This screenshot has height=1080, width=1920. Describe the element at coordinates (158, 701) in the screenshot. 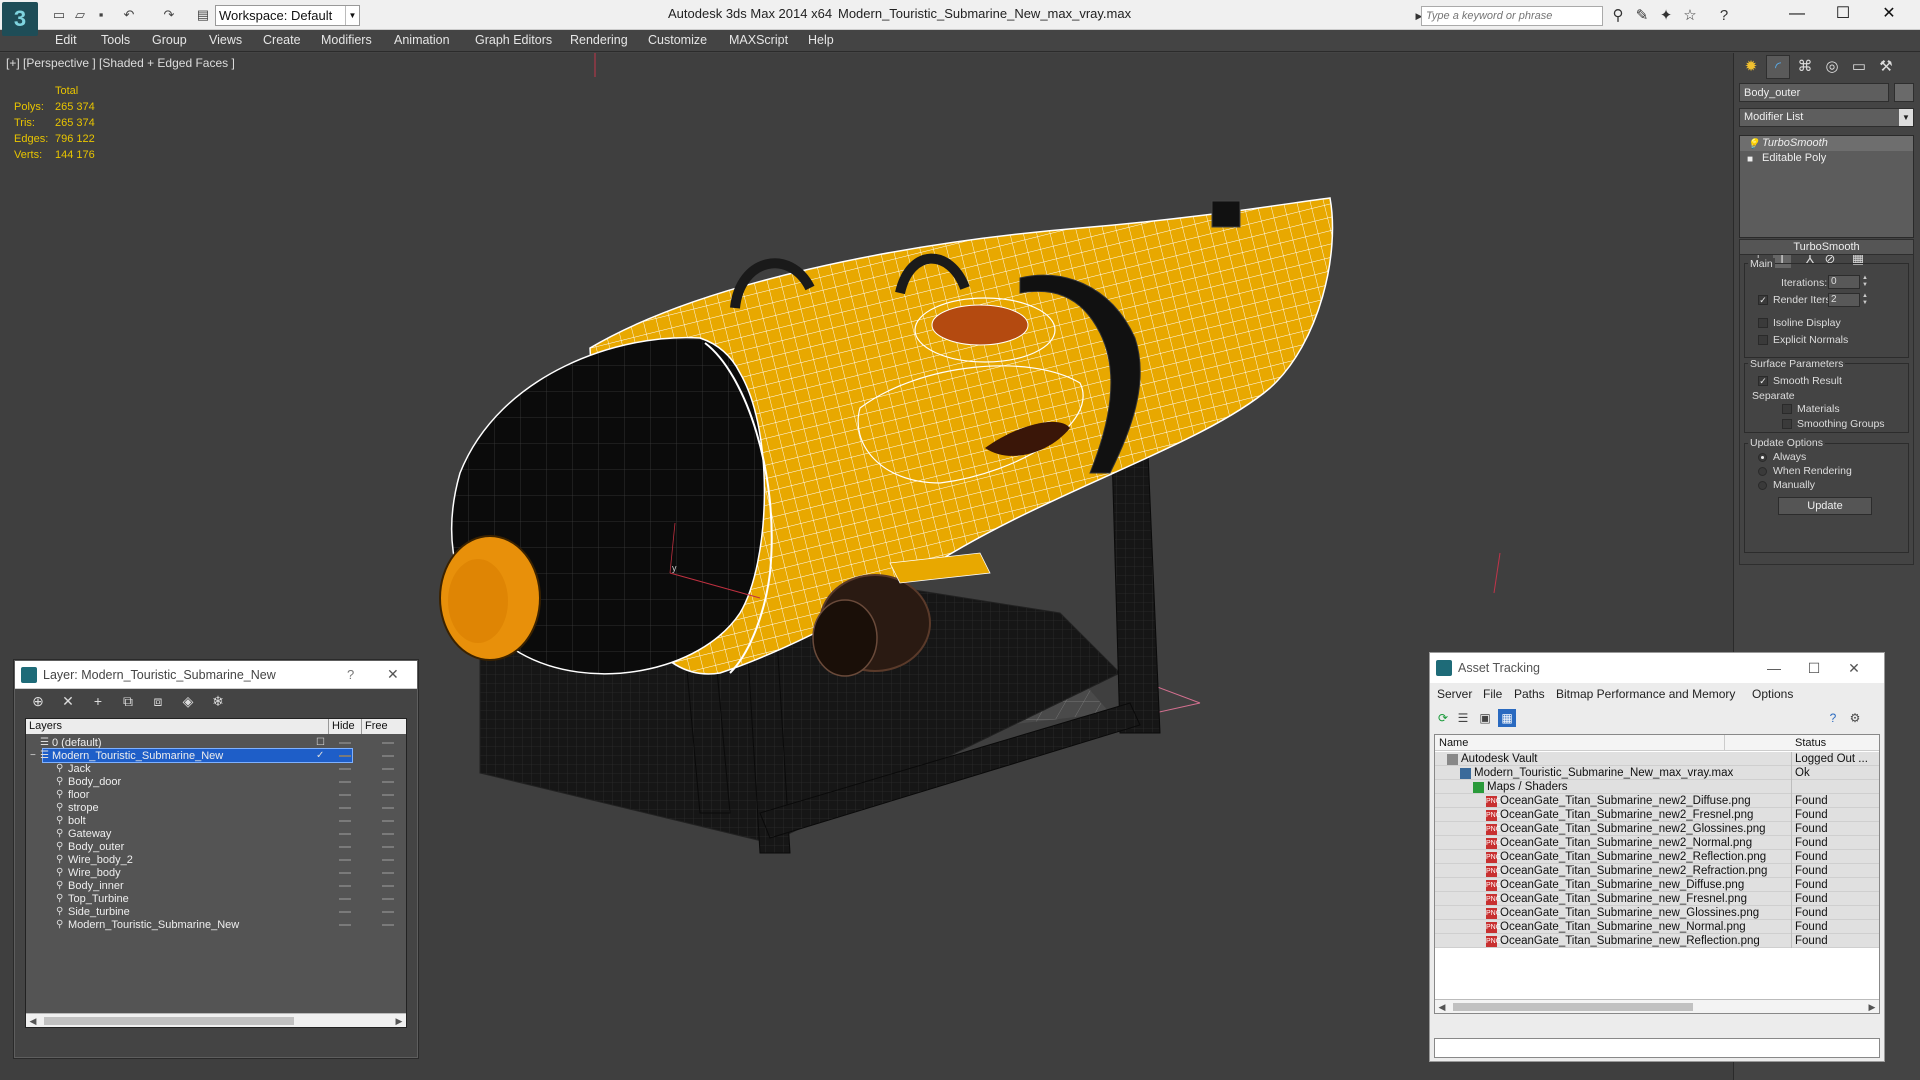

I see `highlight-layer-icon: ⧈` at that location.